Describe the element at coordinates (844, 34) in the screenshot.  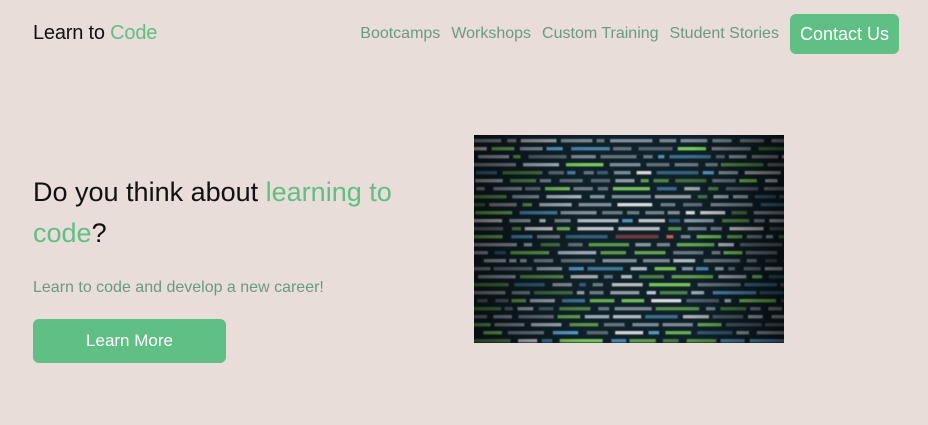
I see `contact-us-button: Contact Us` at that location.